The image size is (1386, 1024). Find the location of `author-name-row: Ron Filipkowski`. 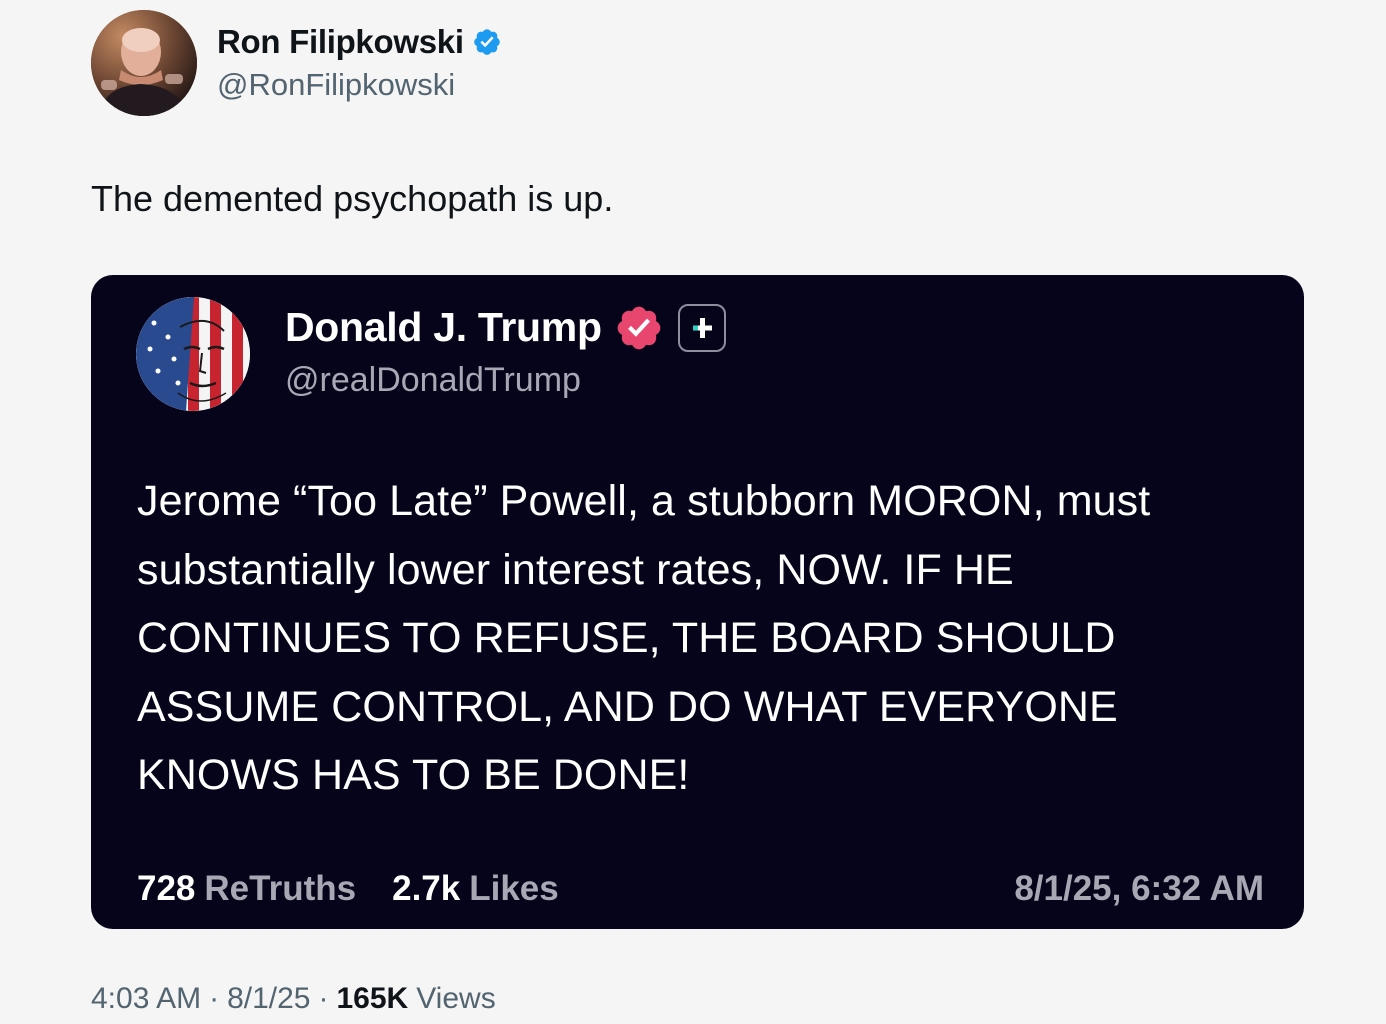

author-name-row: Ron Filipkowski is located at coordinates (359, 42).